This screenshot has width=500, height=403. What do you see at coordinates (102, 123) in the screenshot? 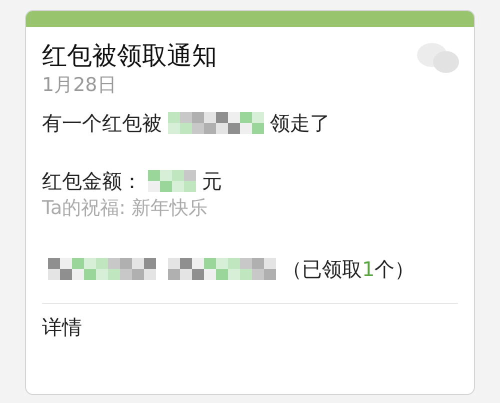
I see `taken-text: 有一个红包被` at bounding box center [102, 123].